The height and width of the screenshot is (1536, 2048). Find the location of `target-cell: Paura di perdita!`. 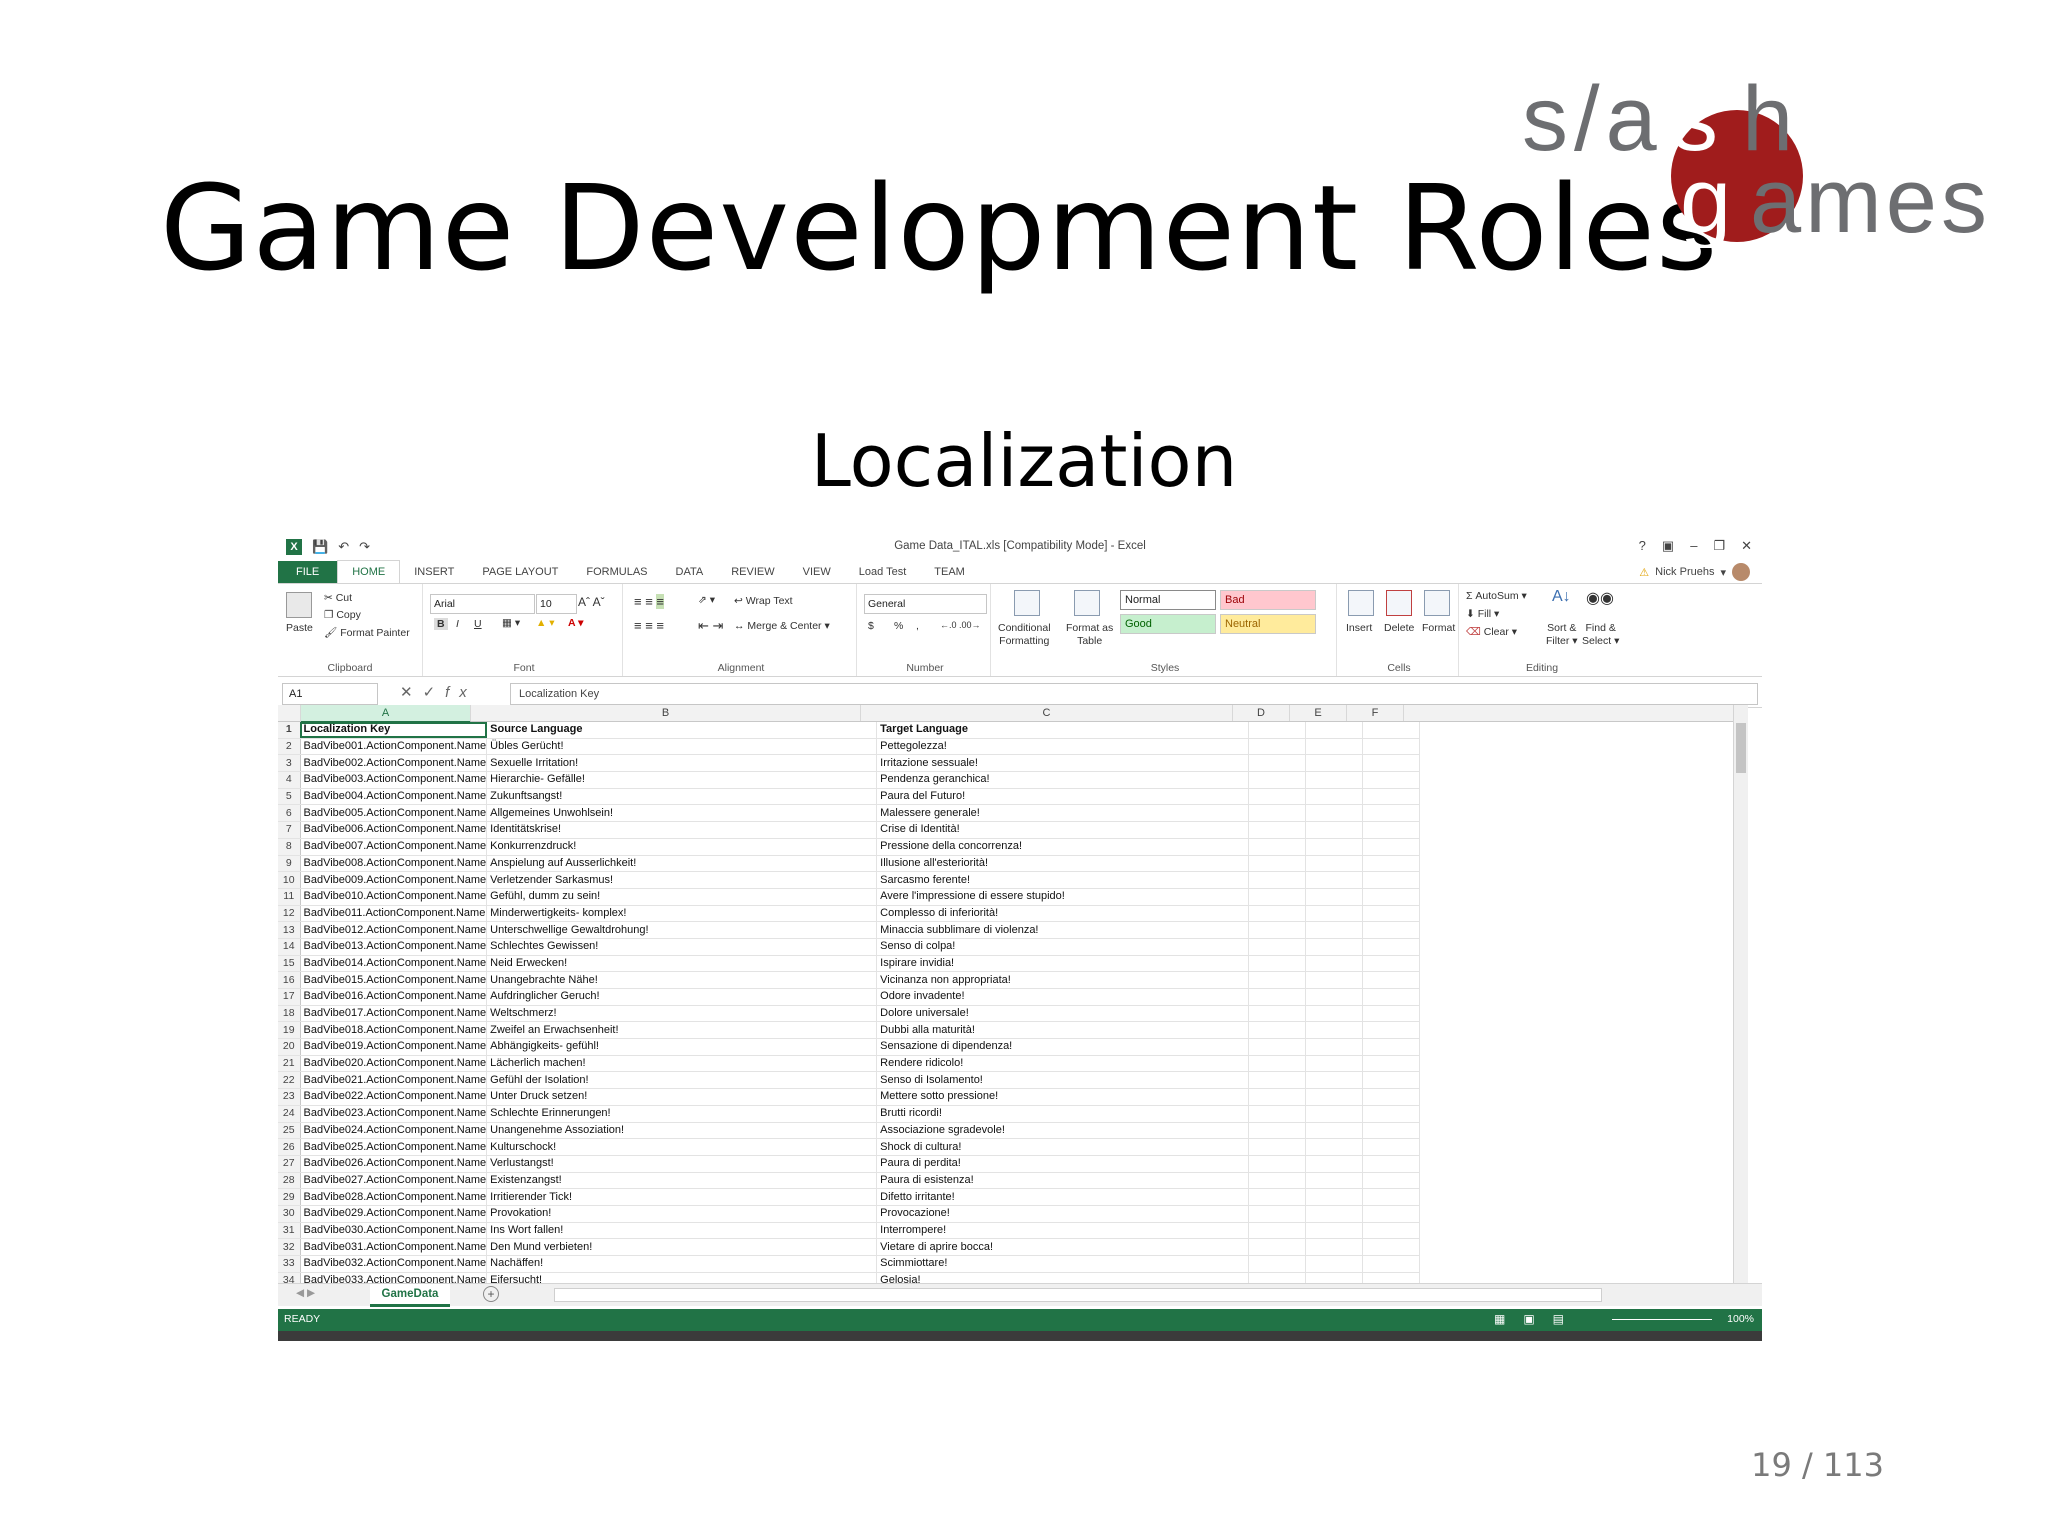

target-cell: Paura di perdita! is located at coordinates (1063, 1164).